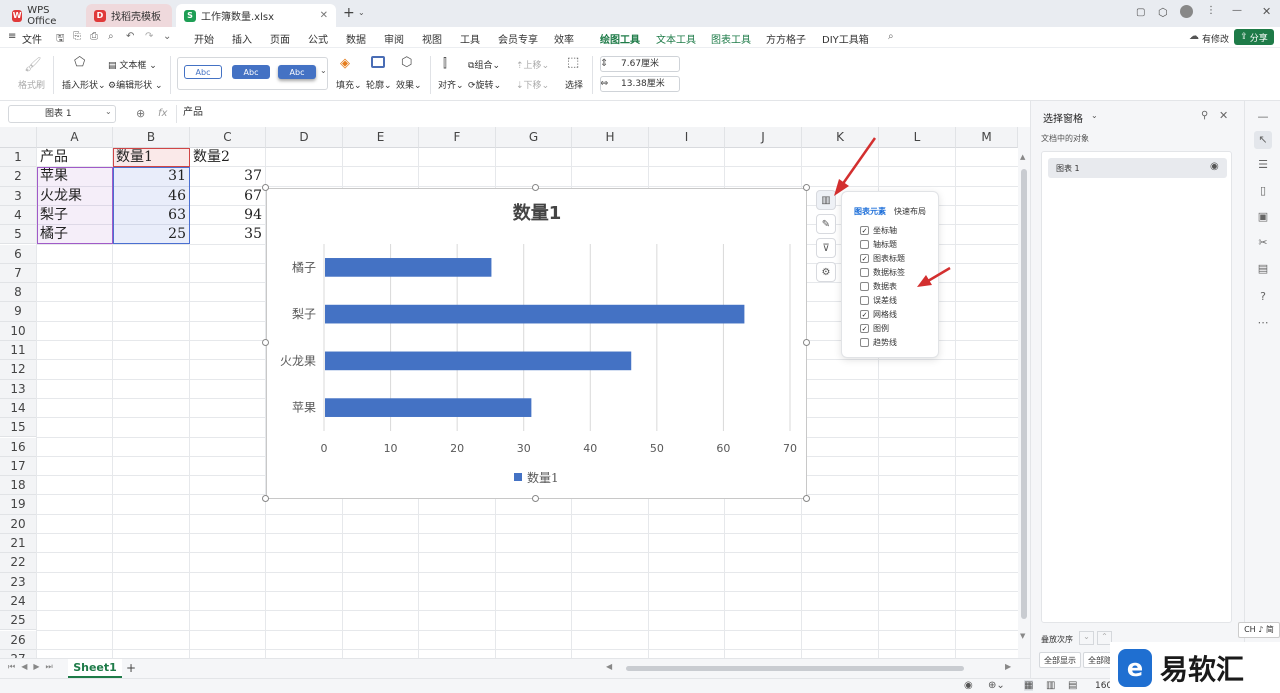  Describe the element at coordinates (134, 157) in the screenshot. I see `cell-B1: 数量1` at that location.